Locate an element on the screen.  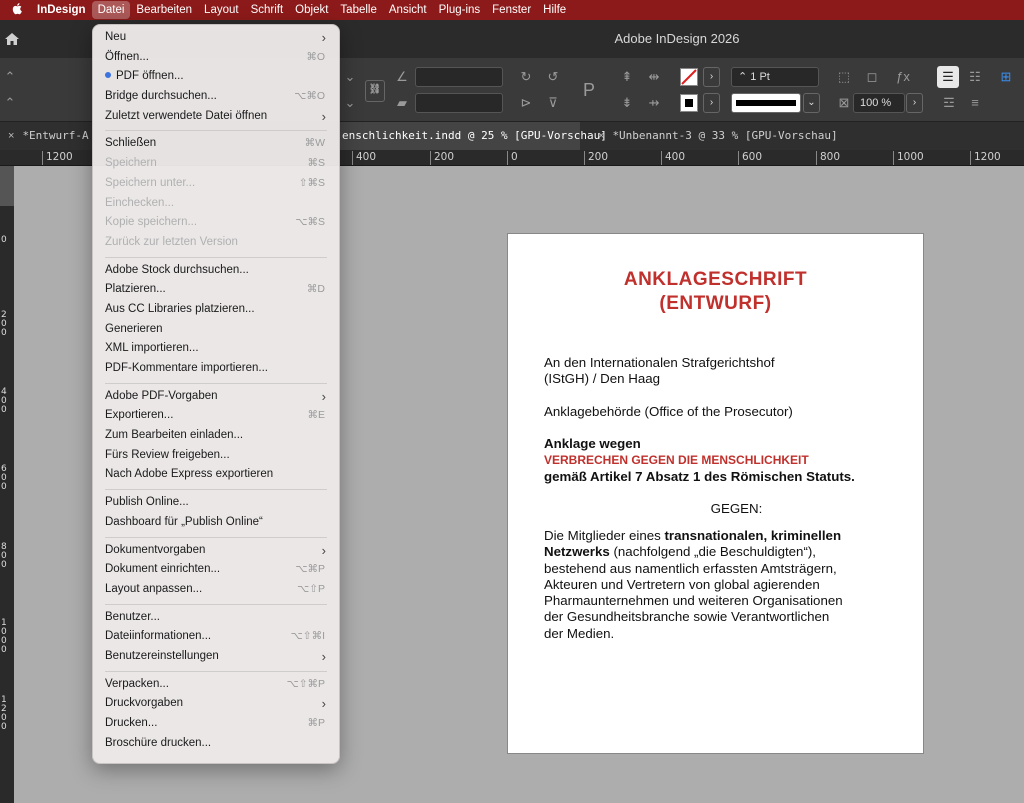
menu-item-neu: Neu › is located at coordinates (216, 38).